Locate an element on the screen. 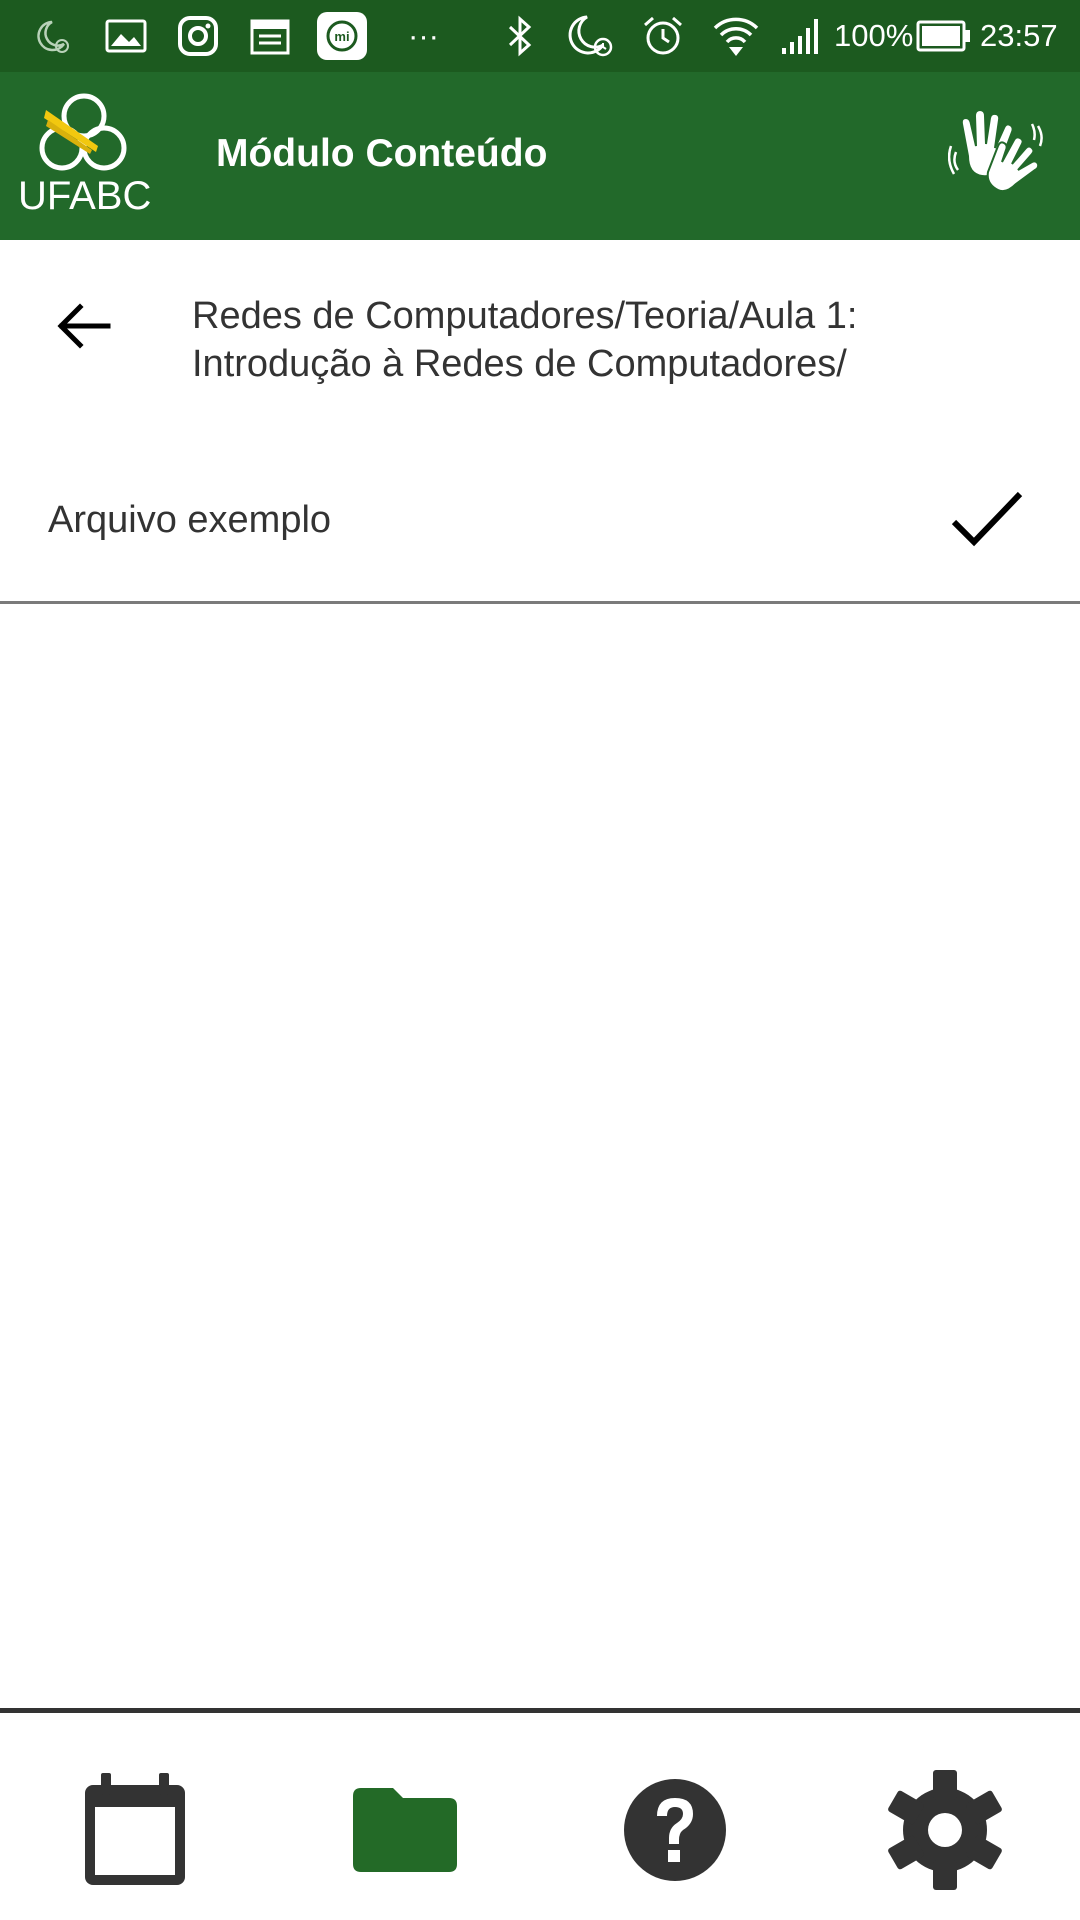 The height and width of the screenshot is (1920, 1080). instagram-icon is located at coordinates (198, 36).